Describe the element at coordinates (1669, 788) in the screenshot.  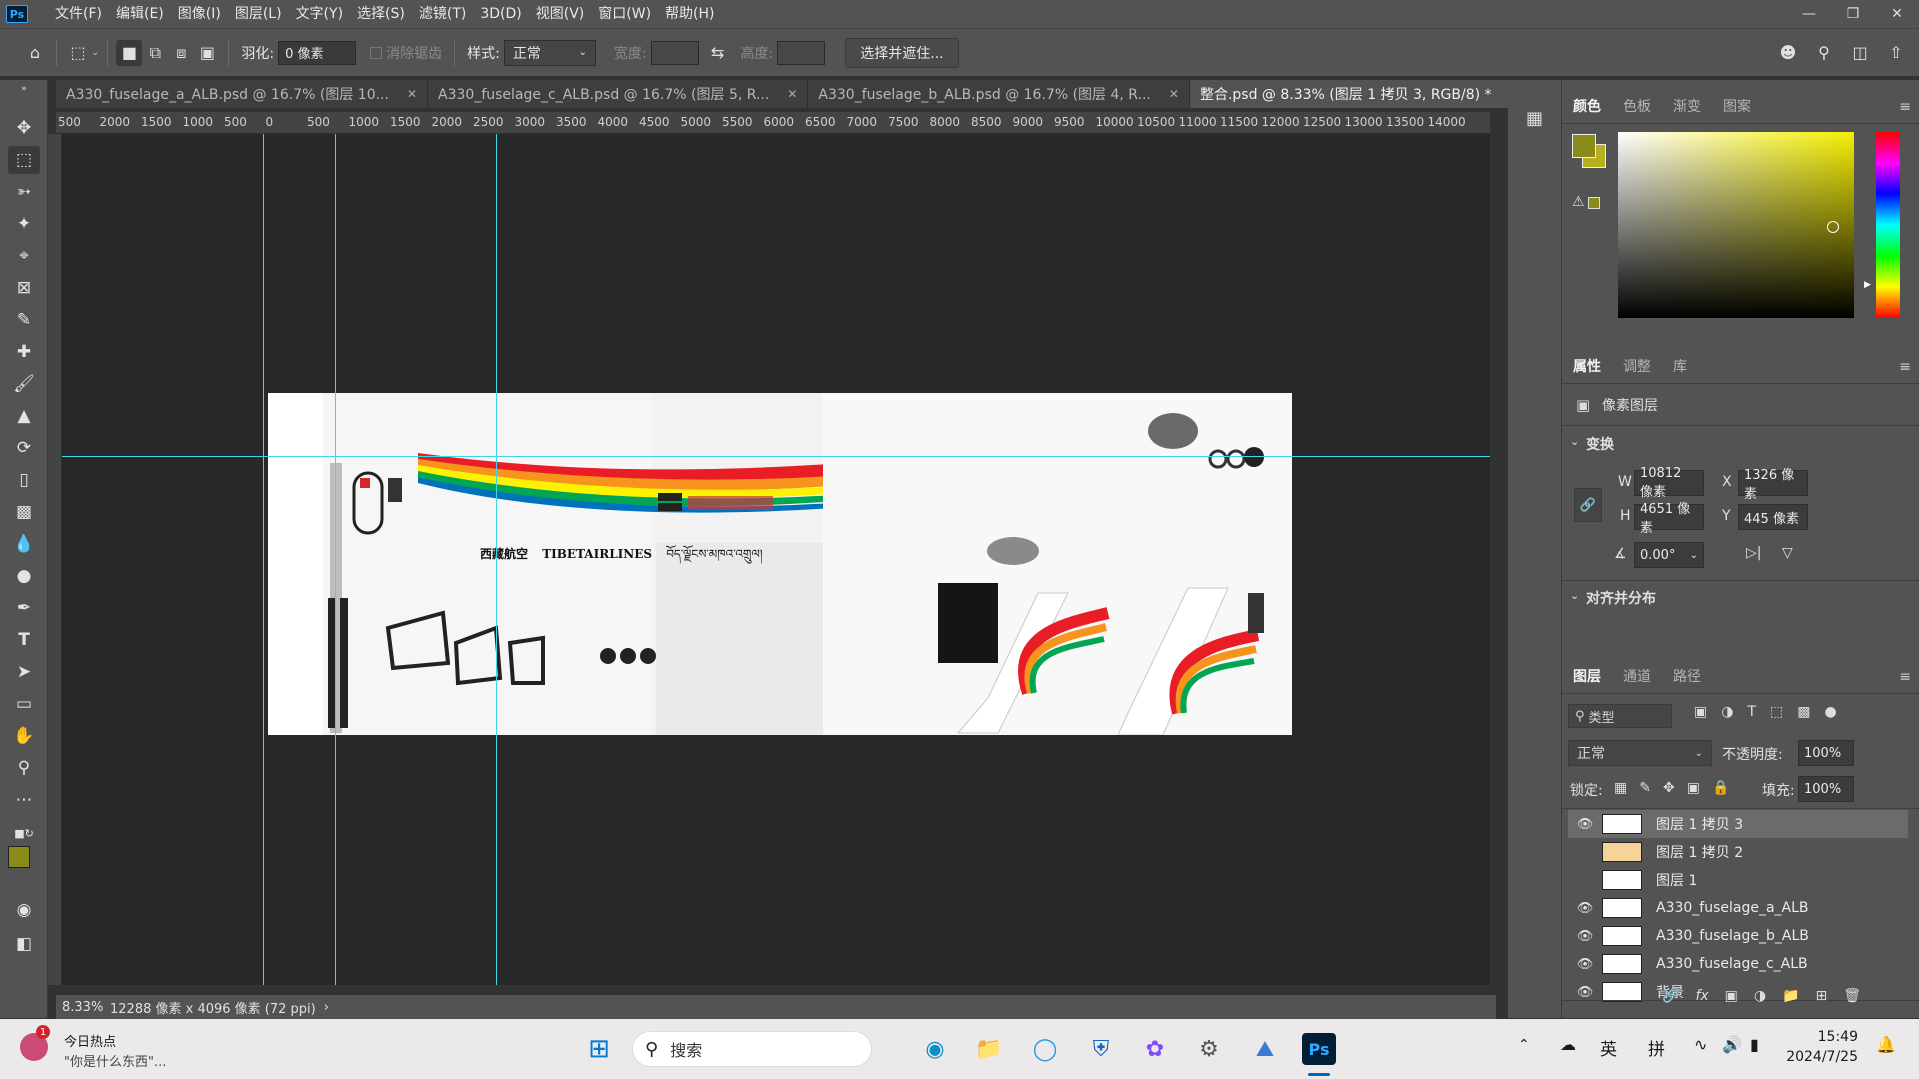
I see `lock-position-icon: ✥` at that location.